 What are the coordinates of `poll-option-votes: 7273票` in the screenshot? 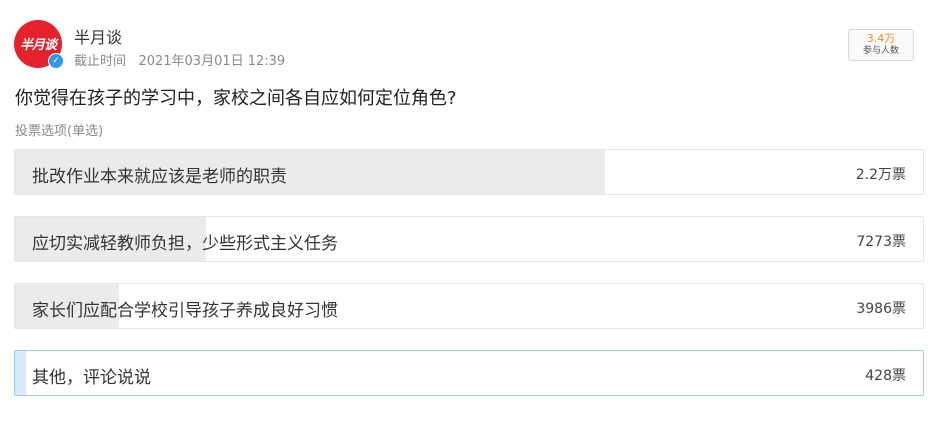 It's located at (881, 242).